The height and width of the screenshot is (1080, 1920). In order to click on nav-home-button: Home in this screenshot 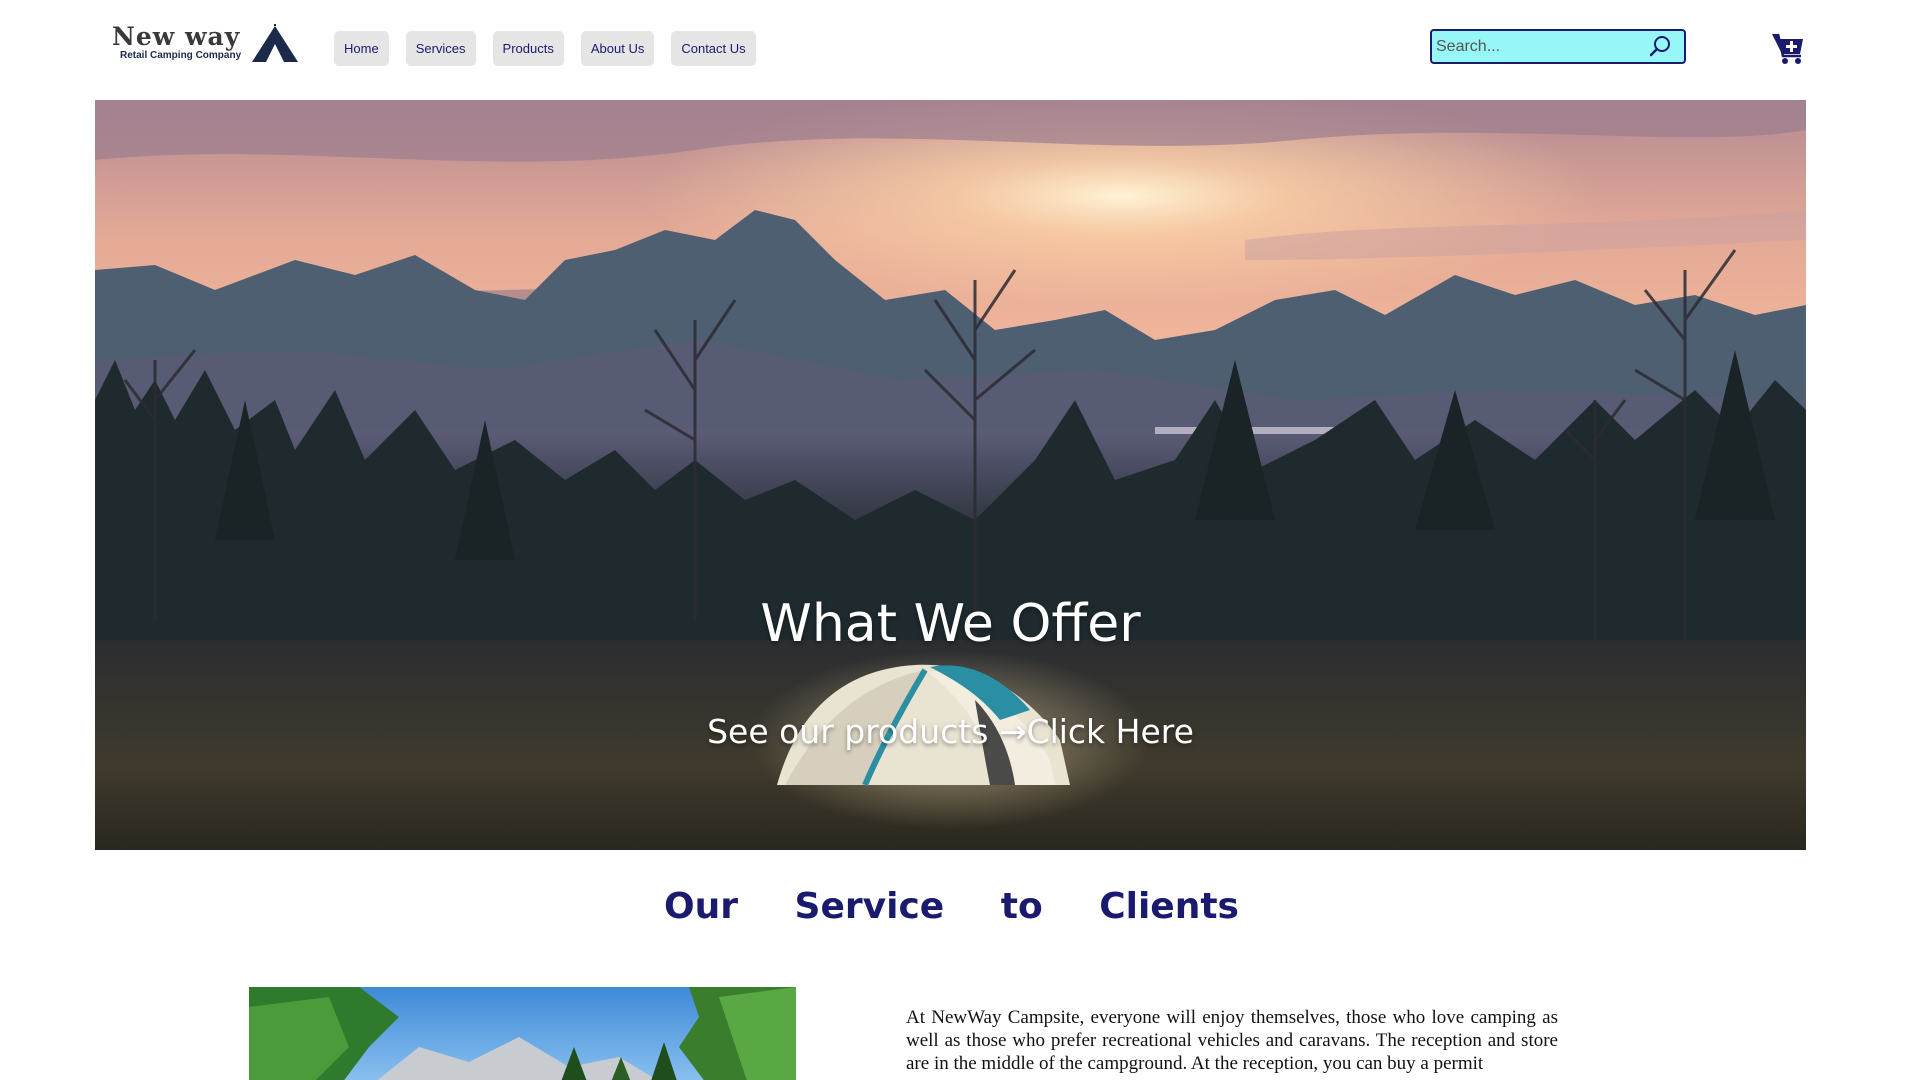, I will do `click(361, 48)`.